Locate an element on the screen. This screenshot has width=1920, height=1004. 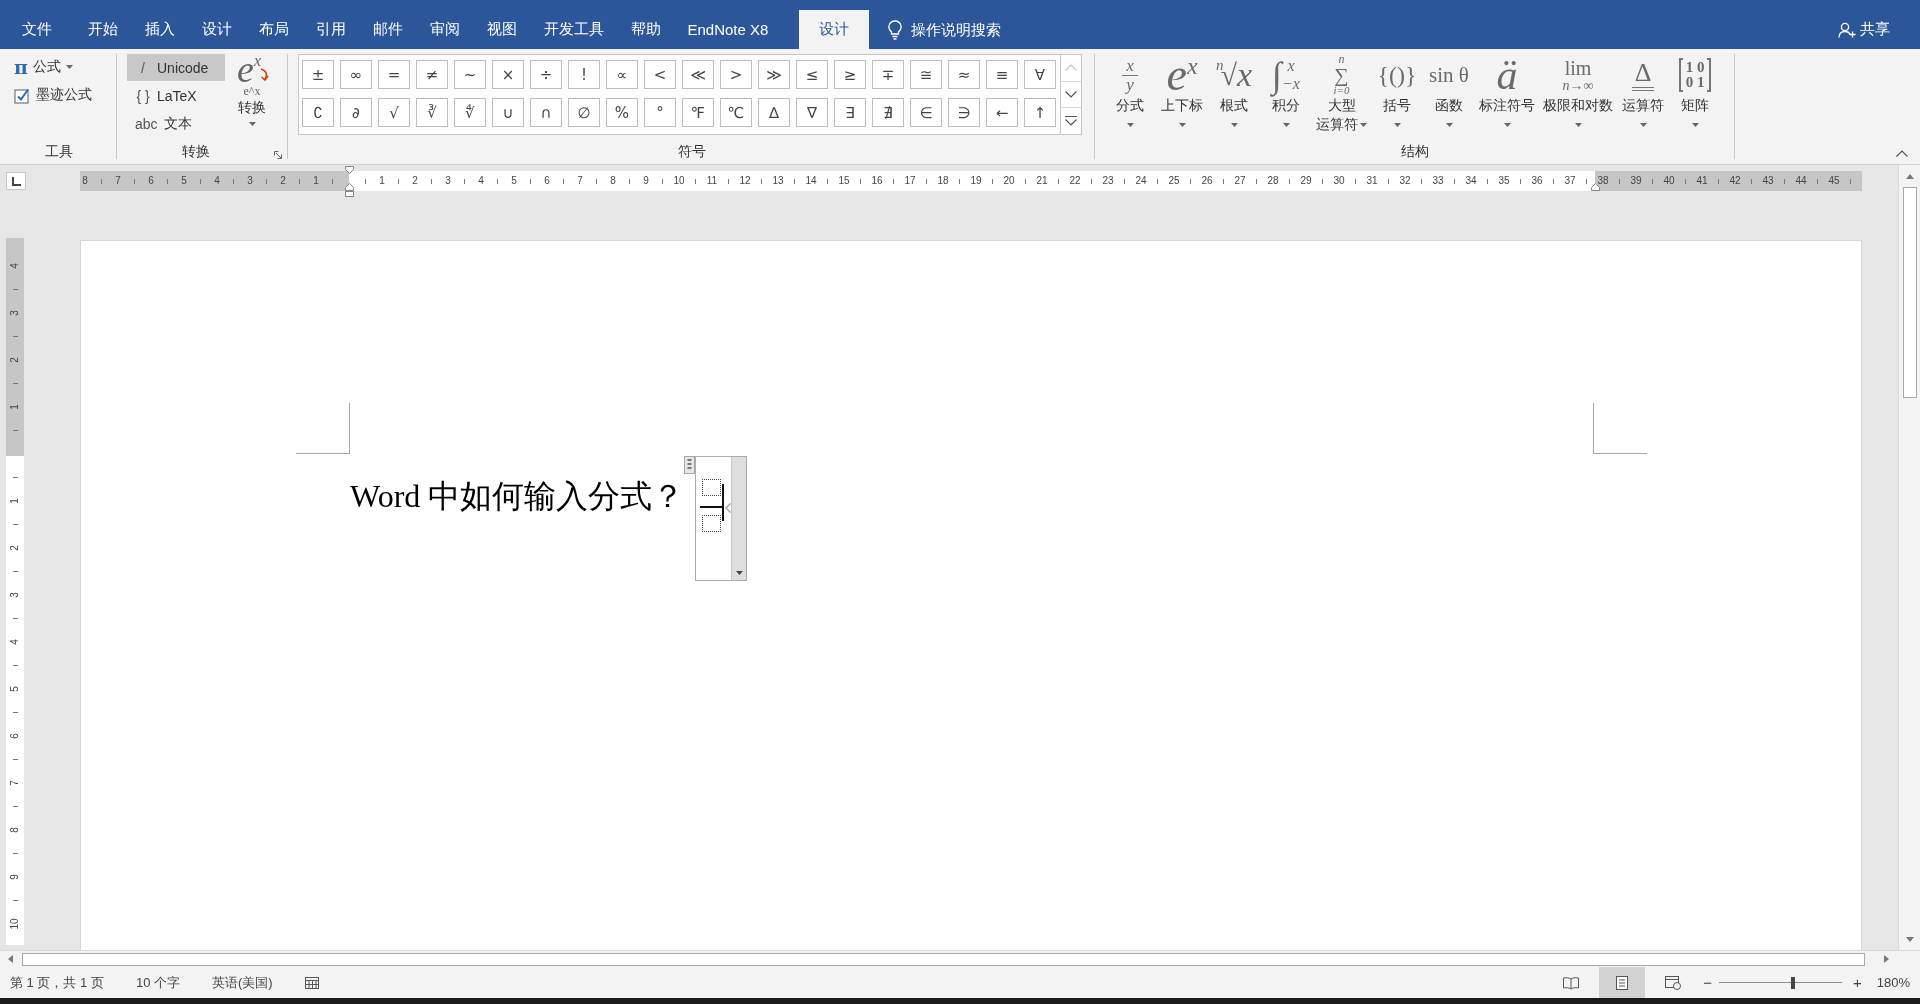
grid-icon is located at coordinates (311, 982).